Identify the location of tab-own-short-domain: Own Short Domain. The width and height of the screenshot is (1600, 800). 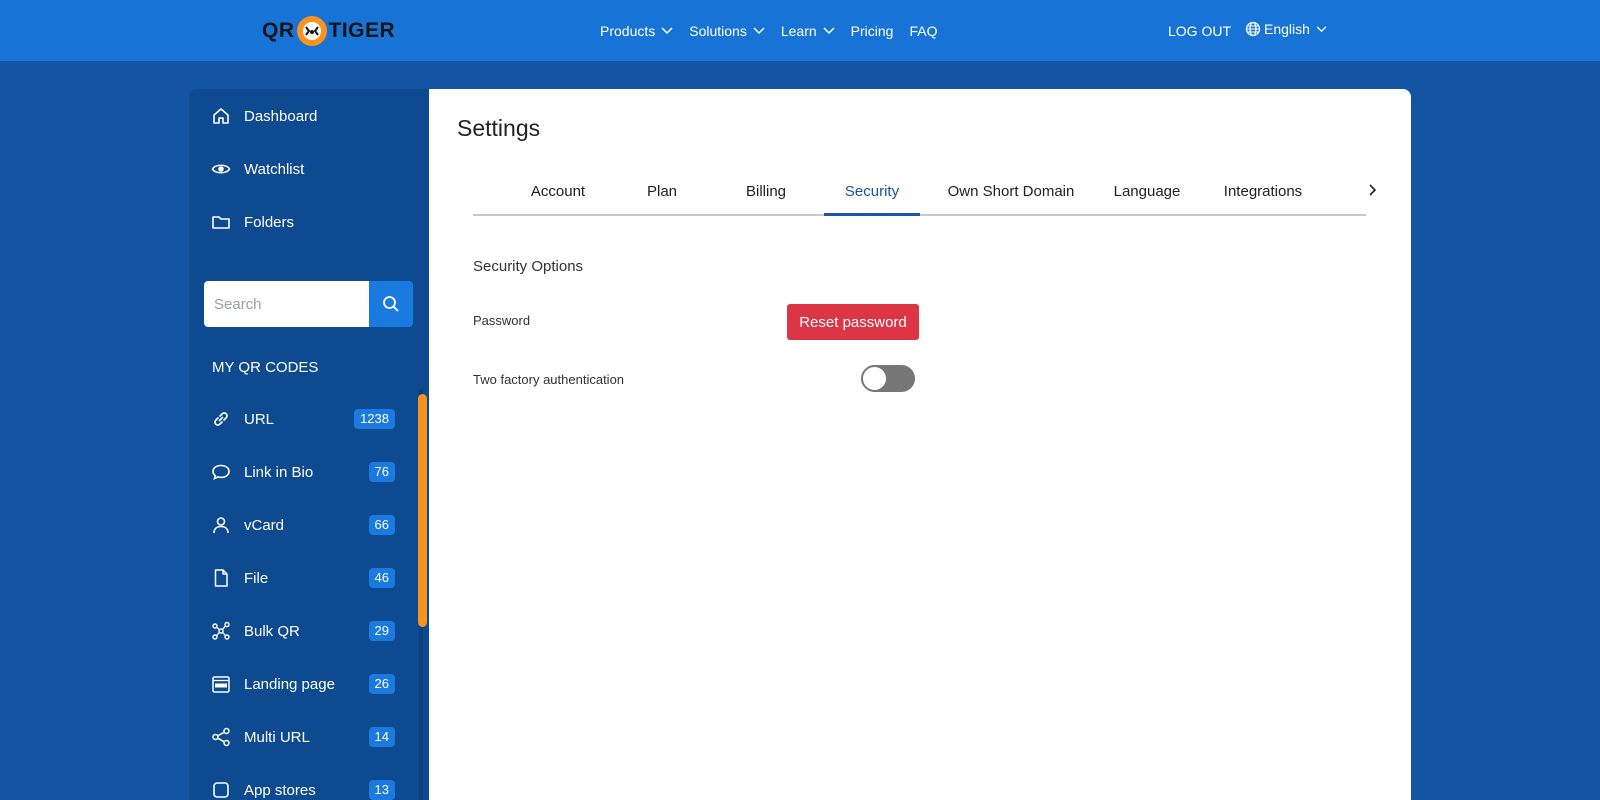
(1011, 191).